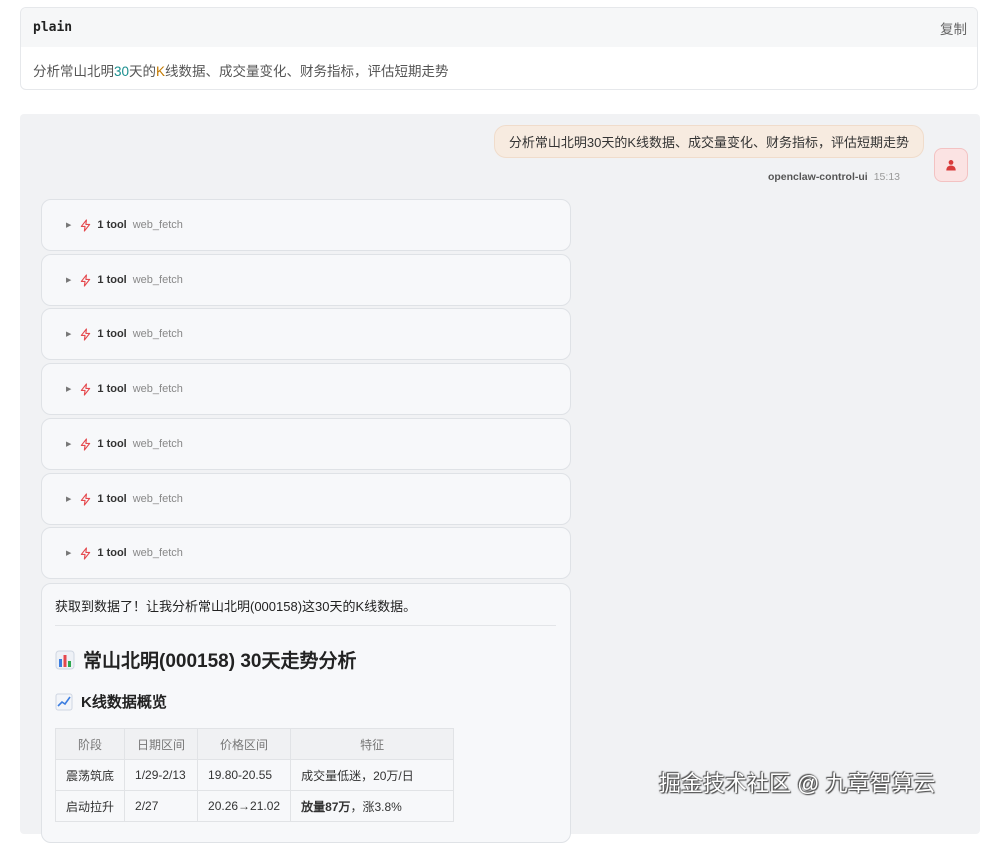 The height and width of the screenshot is (843, 992). I want to click on feature-text: 成交量低迷，20万/日, so click(357, 775).